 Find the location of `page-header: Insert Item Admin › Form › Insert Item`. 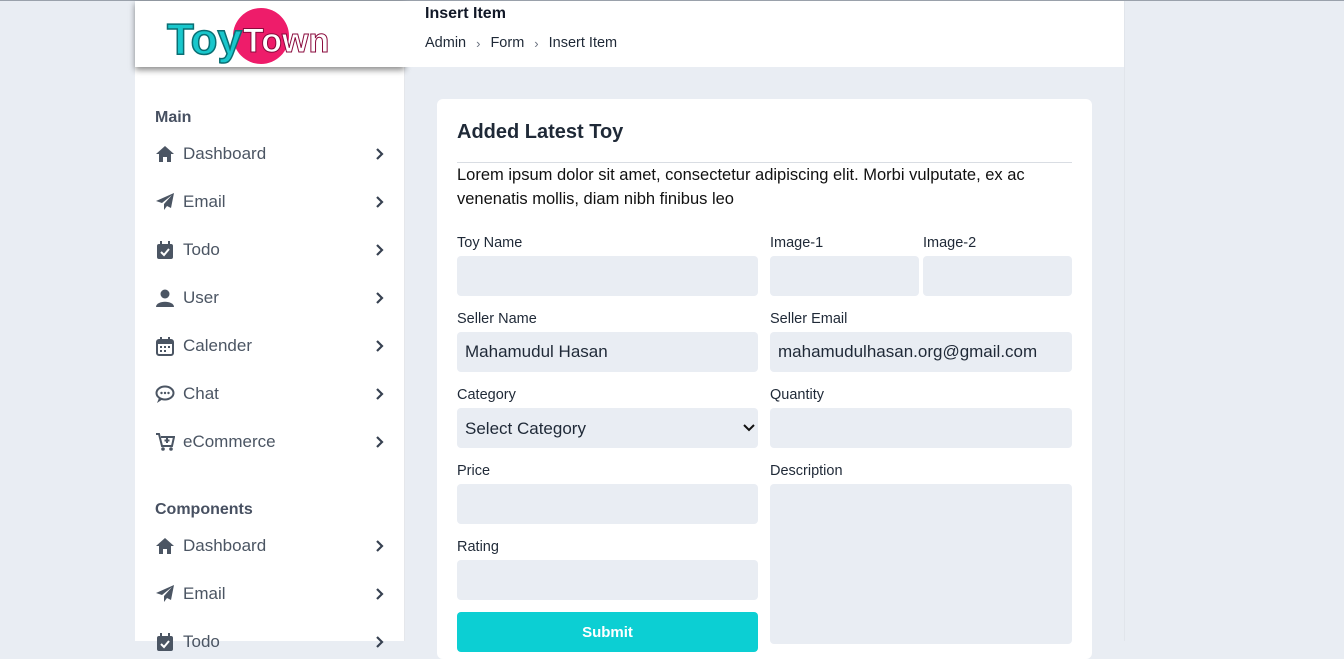

page-header: Insert Item Admin › Form › Insert Item is located at coordinates (764, 34).